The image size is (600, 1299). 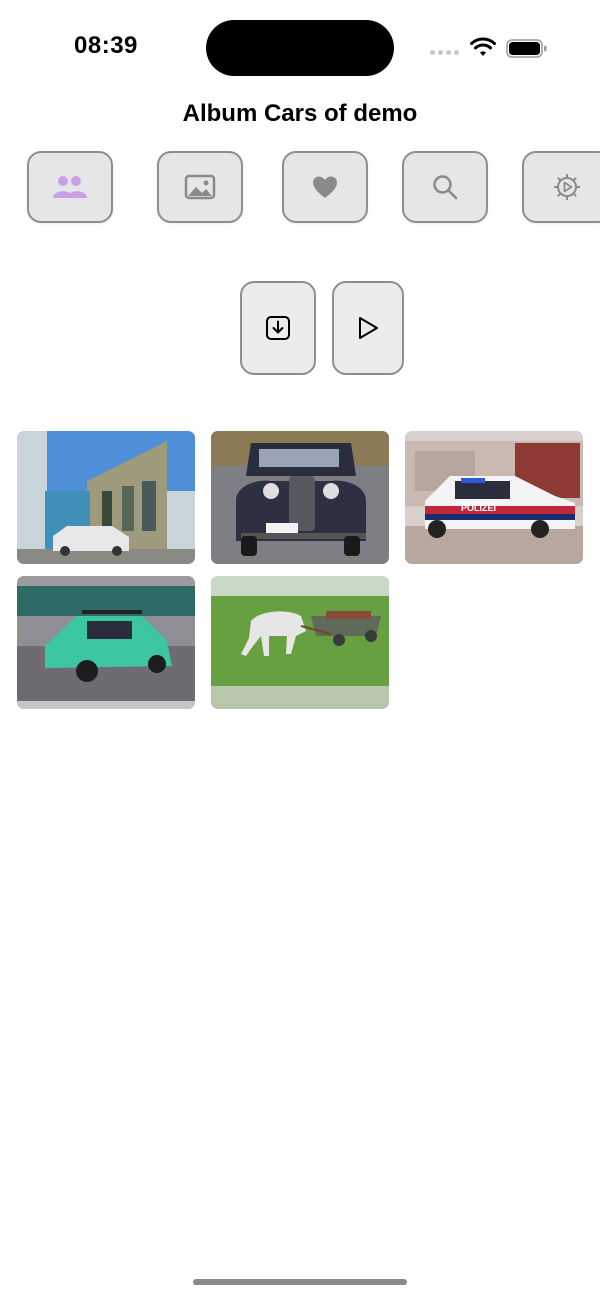 I want to click on police-car-image: POLIZEI, so click(x=494, y=497).